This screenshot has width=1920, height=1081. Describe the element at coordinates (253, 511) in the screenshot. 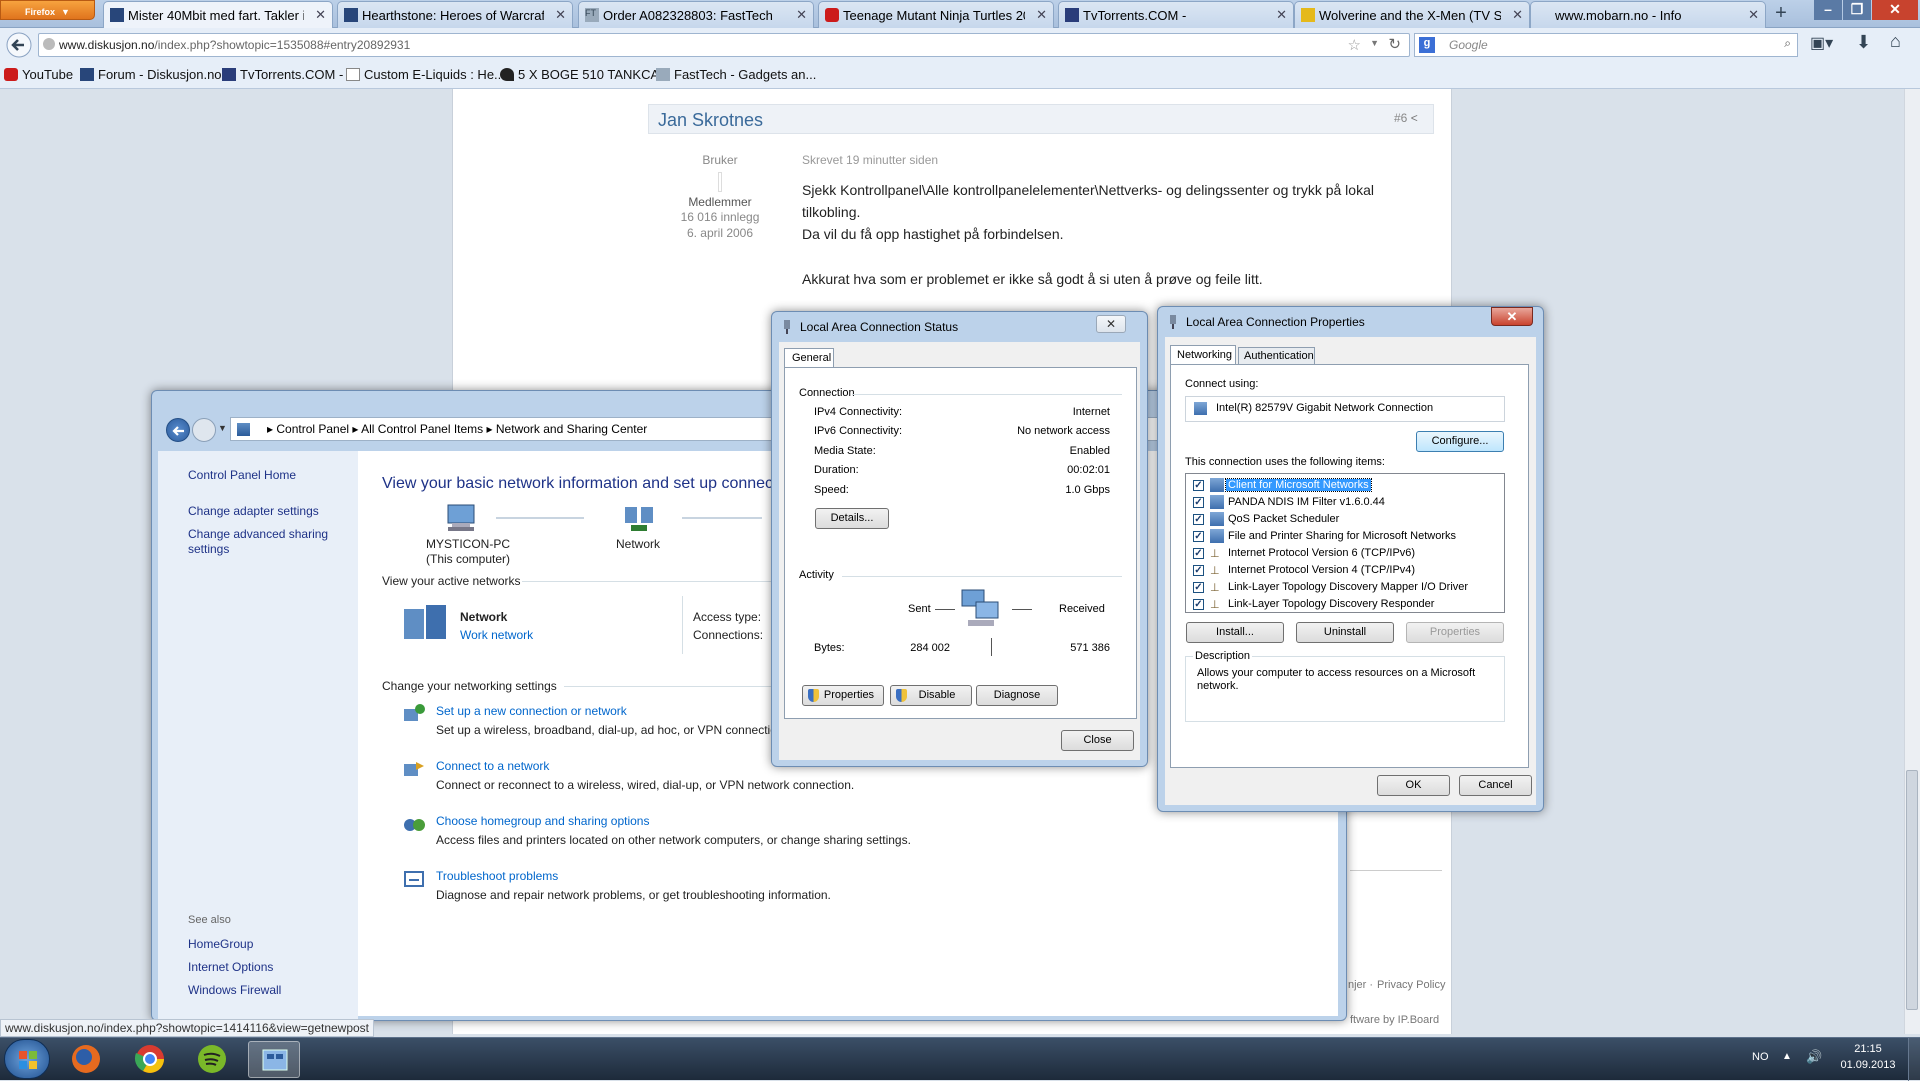

I see `change-adapter-settings-link: Change adapter settings` at that location.